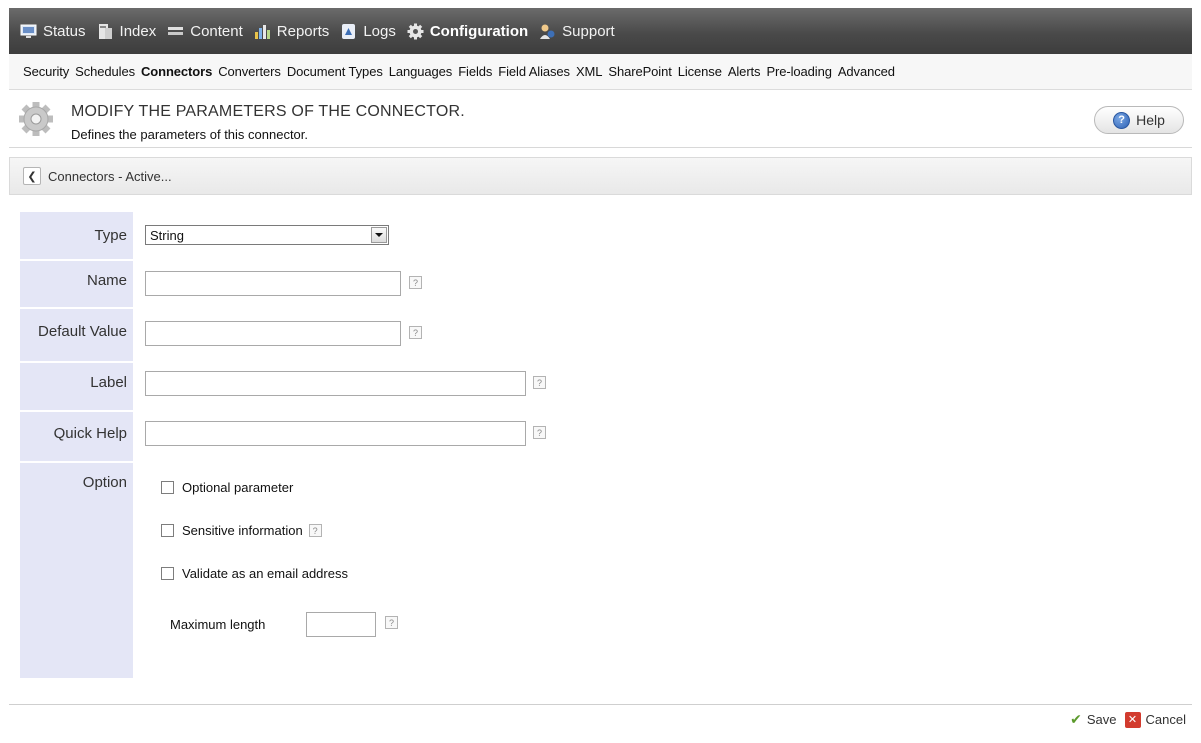  Describe the element at coordinates (547, 31) in the screenshot. I see `support-icon` at that location.